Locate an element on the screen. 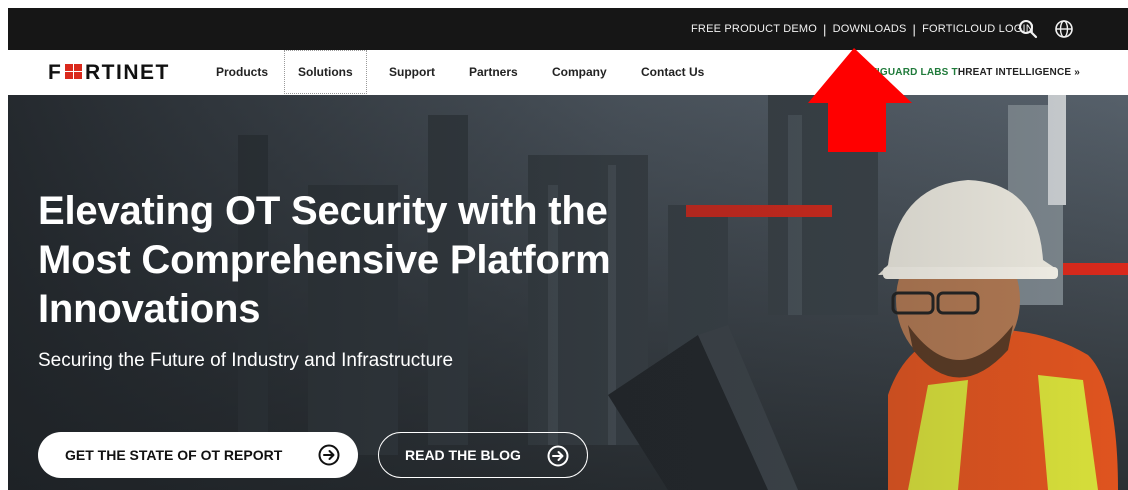  svg-text: RTINET is located at coordinates (127, 72).